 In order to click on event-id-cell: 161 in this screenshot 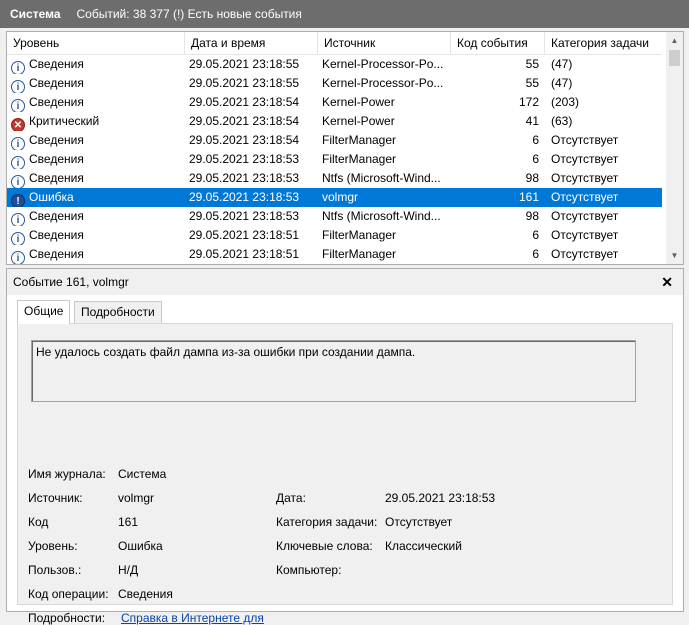, I will do `click(528, 197)`.